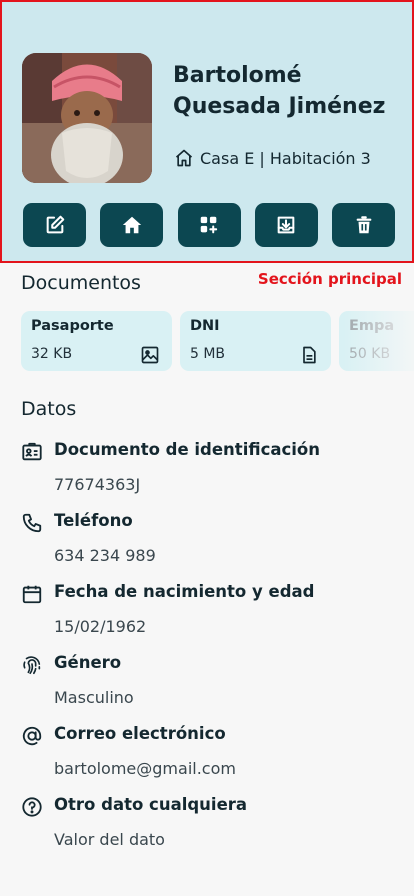 The width and height of the screenshot is (414, 896). I want to click on add-widget-button, so click(209, 225).